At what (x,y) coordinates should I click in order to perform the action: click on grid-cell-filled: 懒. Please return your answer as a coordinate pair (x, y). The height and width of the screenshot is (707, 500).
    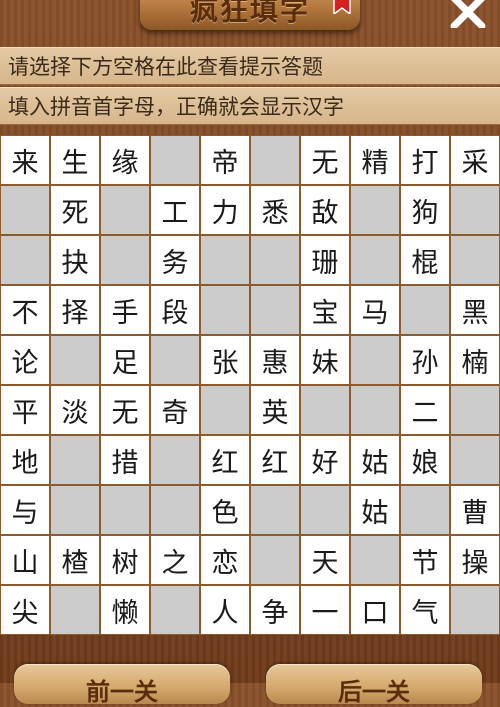
    Looking at the image, I should click on (125, 610).